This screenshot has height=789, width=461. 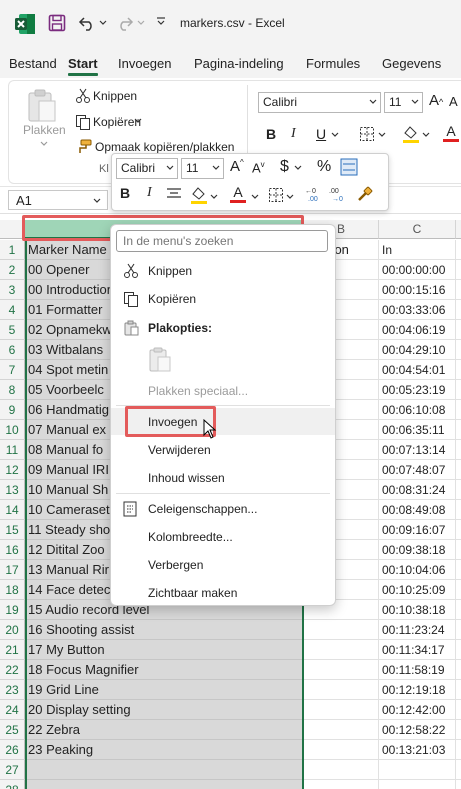 What do you see at coordinates (42, 106) in the screenshot?
I see `paste-clipboard-icon` at bounding box center [42, 106].